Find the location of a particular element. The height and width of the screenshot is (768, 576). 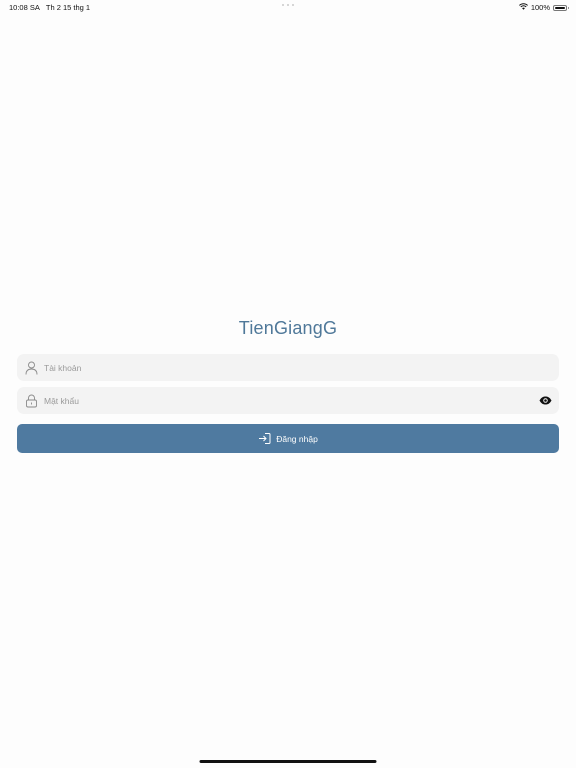

app-title: TienGiangG is located at coordinates (288, 328).